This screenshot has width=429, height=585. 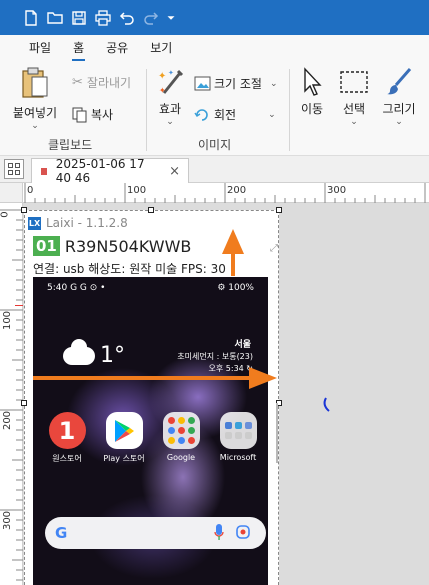 I want to click on redo-icon, so click(x=151, y=18).